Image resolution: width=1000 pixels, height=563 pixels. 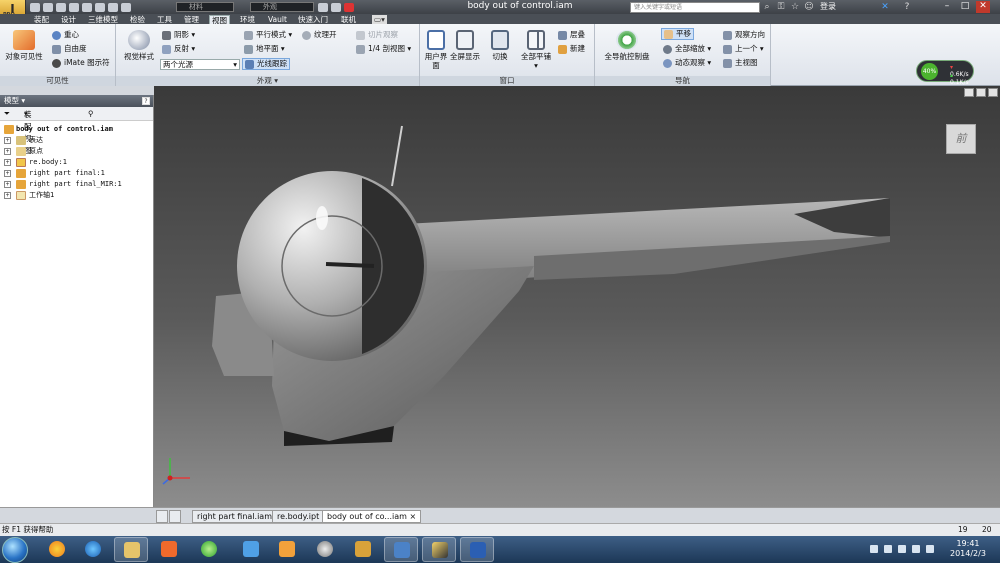 What do you see at coordinates (178, 49) in the screenshot?
I see `reflection-button: 反射 ▾` at bounding box center [178, 49].